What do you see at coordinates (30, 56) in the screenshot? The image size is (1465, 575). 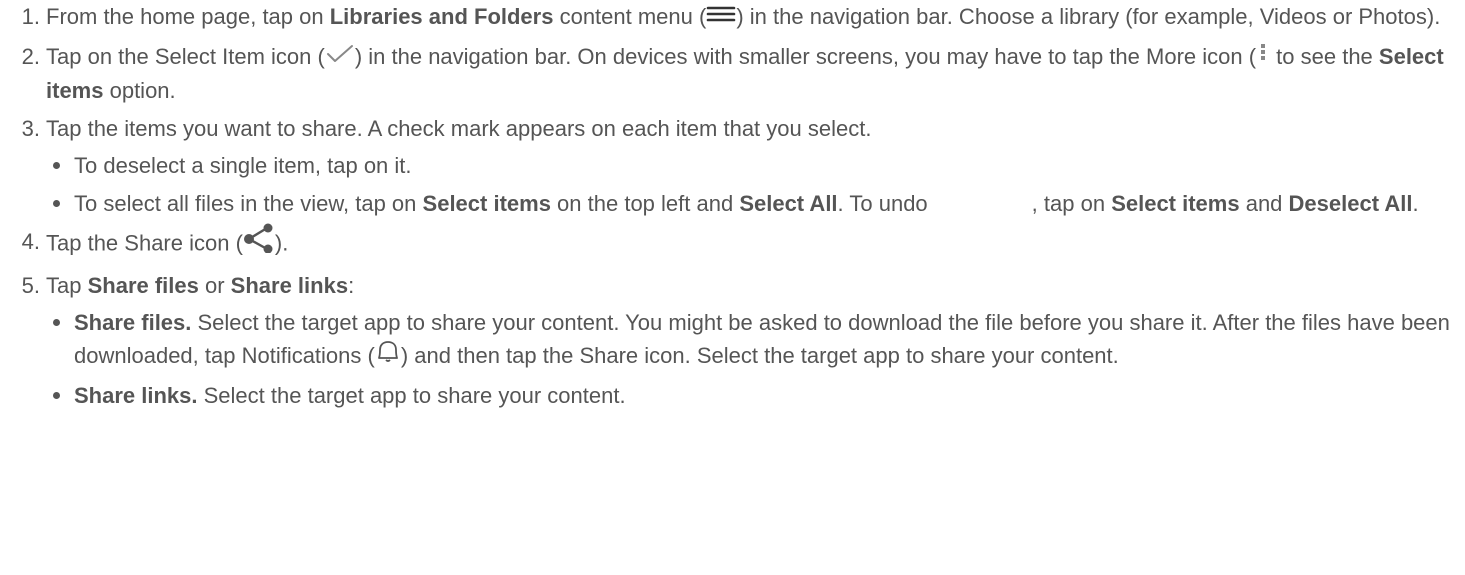 I see `step-number: 2.` at bounding box center [30, 56].